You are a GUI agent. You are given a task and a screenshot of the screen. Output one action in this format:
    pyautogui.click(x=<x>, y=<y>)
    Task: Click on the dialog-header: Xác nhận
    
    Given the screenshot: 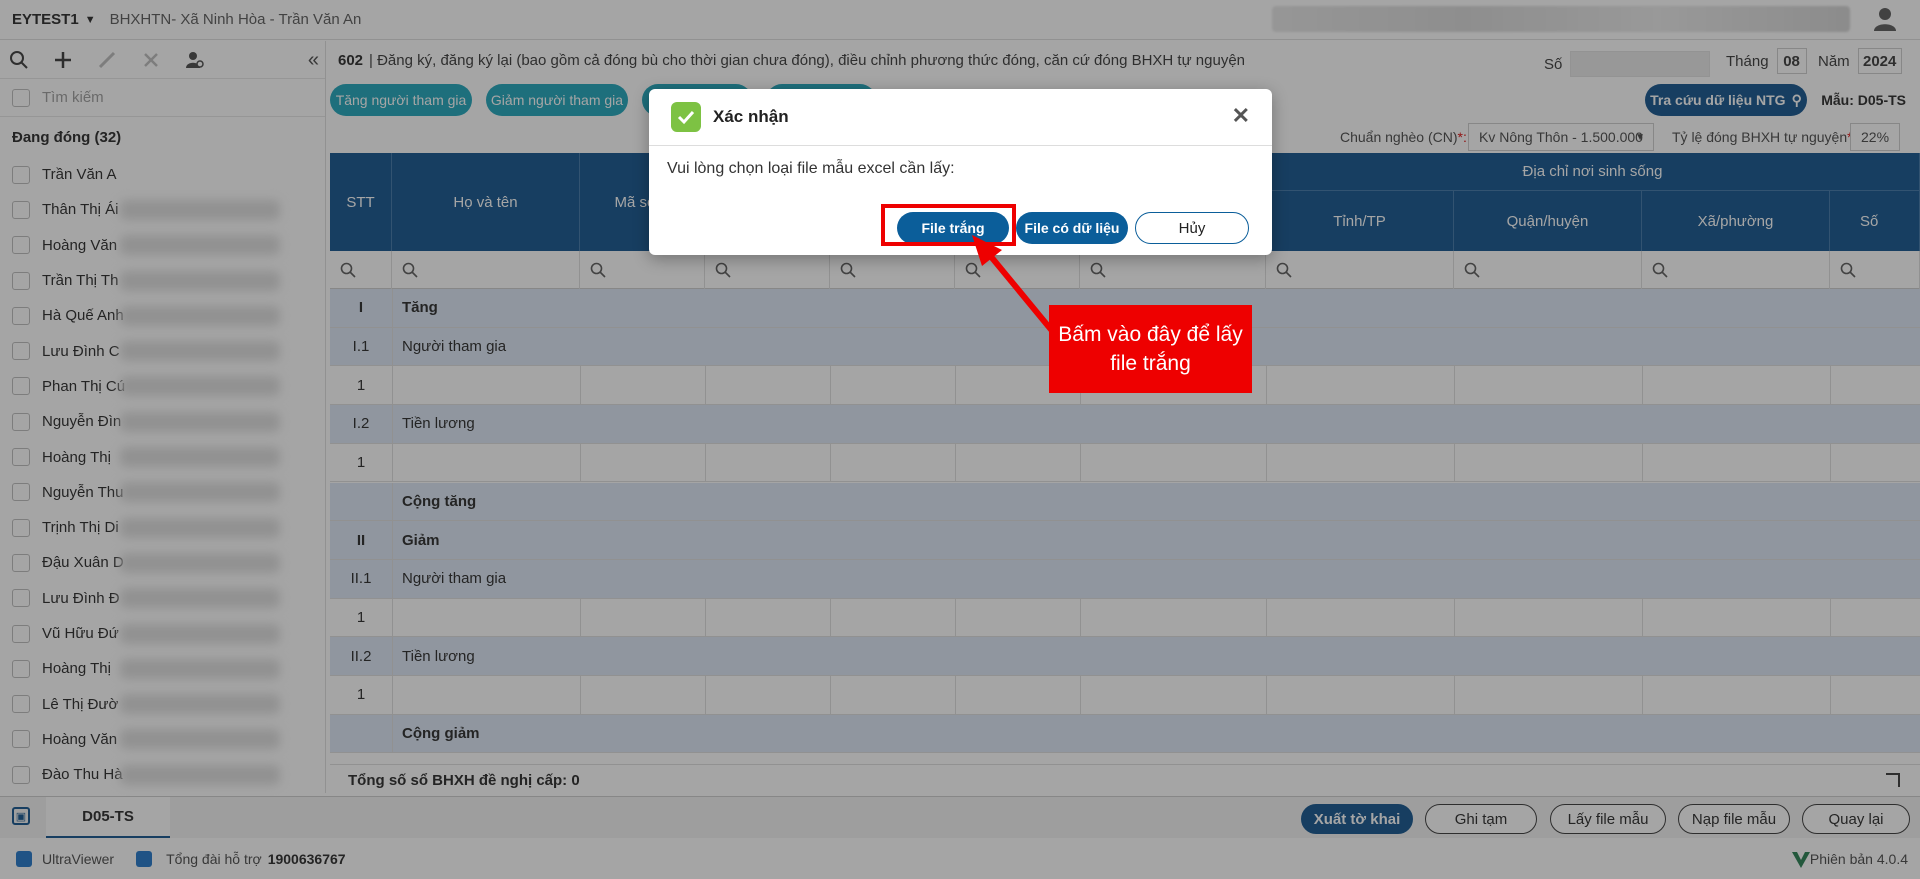 What is the action you would take?
    pyautogui.click(x=960, y=117)
    